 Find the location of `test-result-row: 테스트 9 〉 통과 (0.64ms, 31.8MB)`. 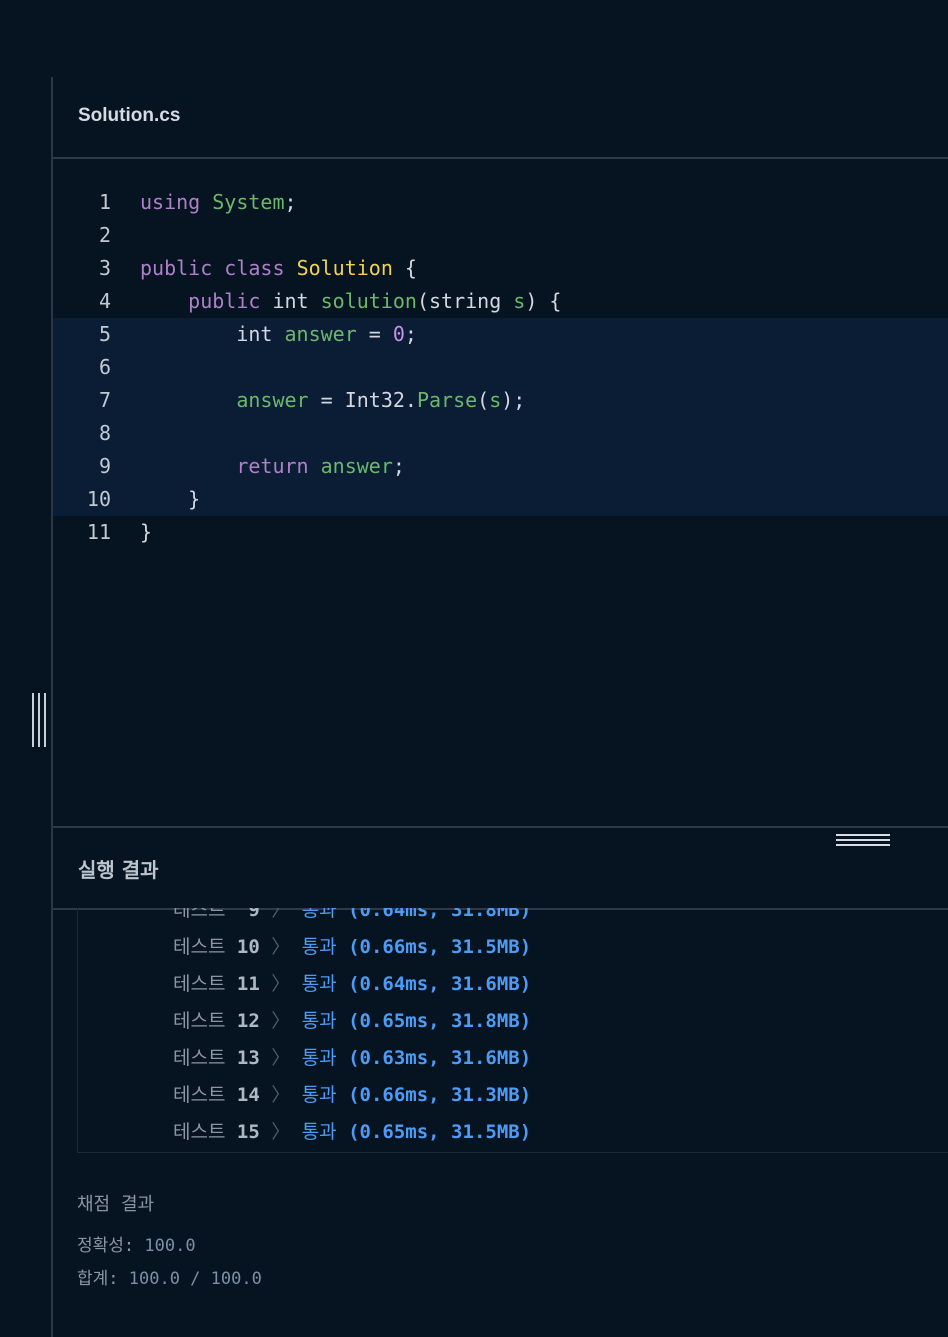

test-result-row: 테스트 9 〉 통과 (0.64ms, 31.8MB) is located at coordinates (352, 918).